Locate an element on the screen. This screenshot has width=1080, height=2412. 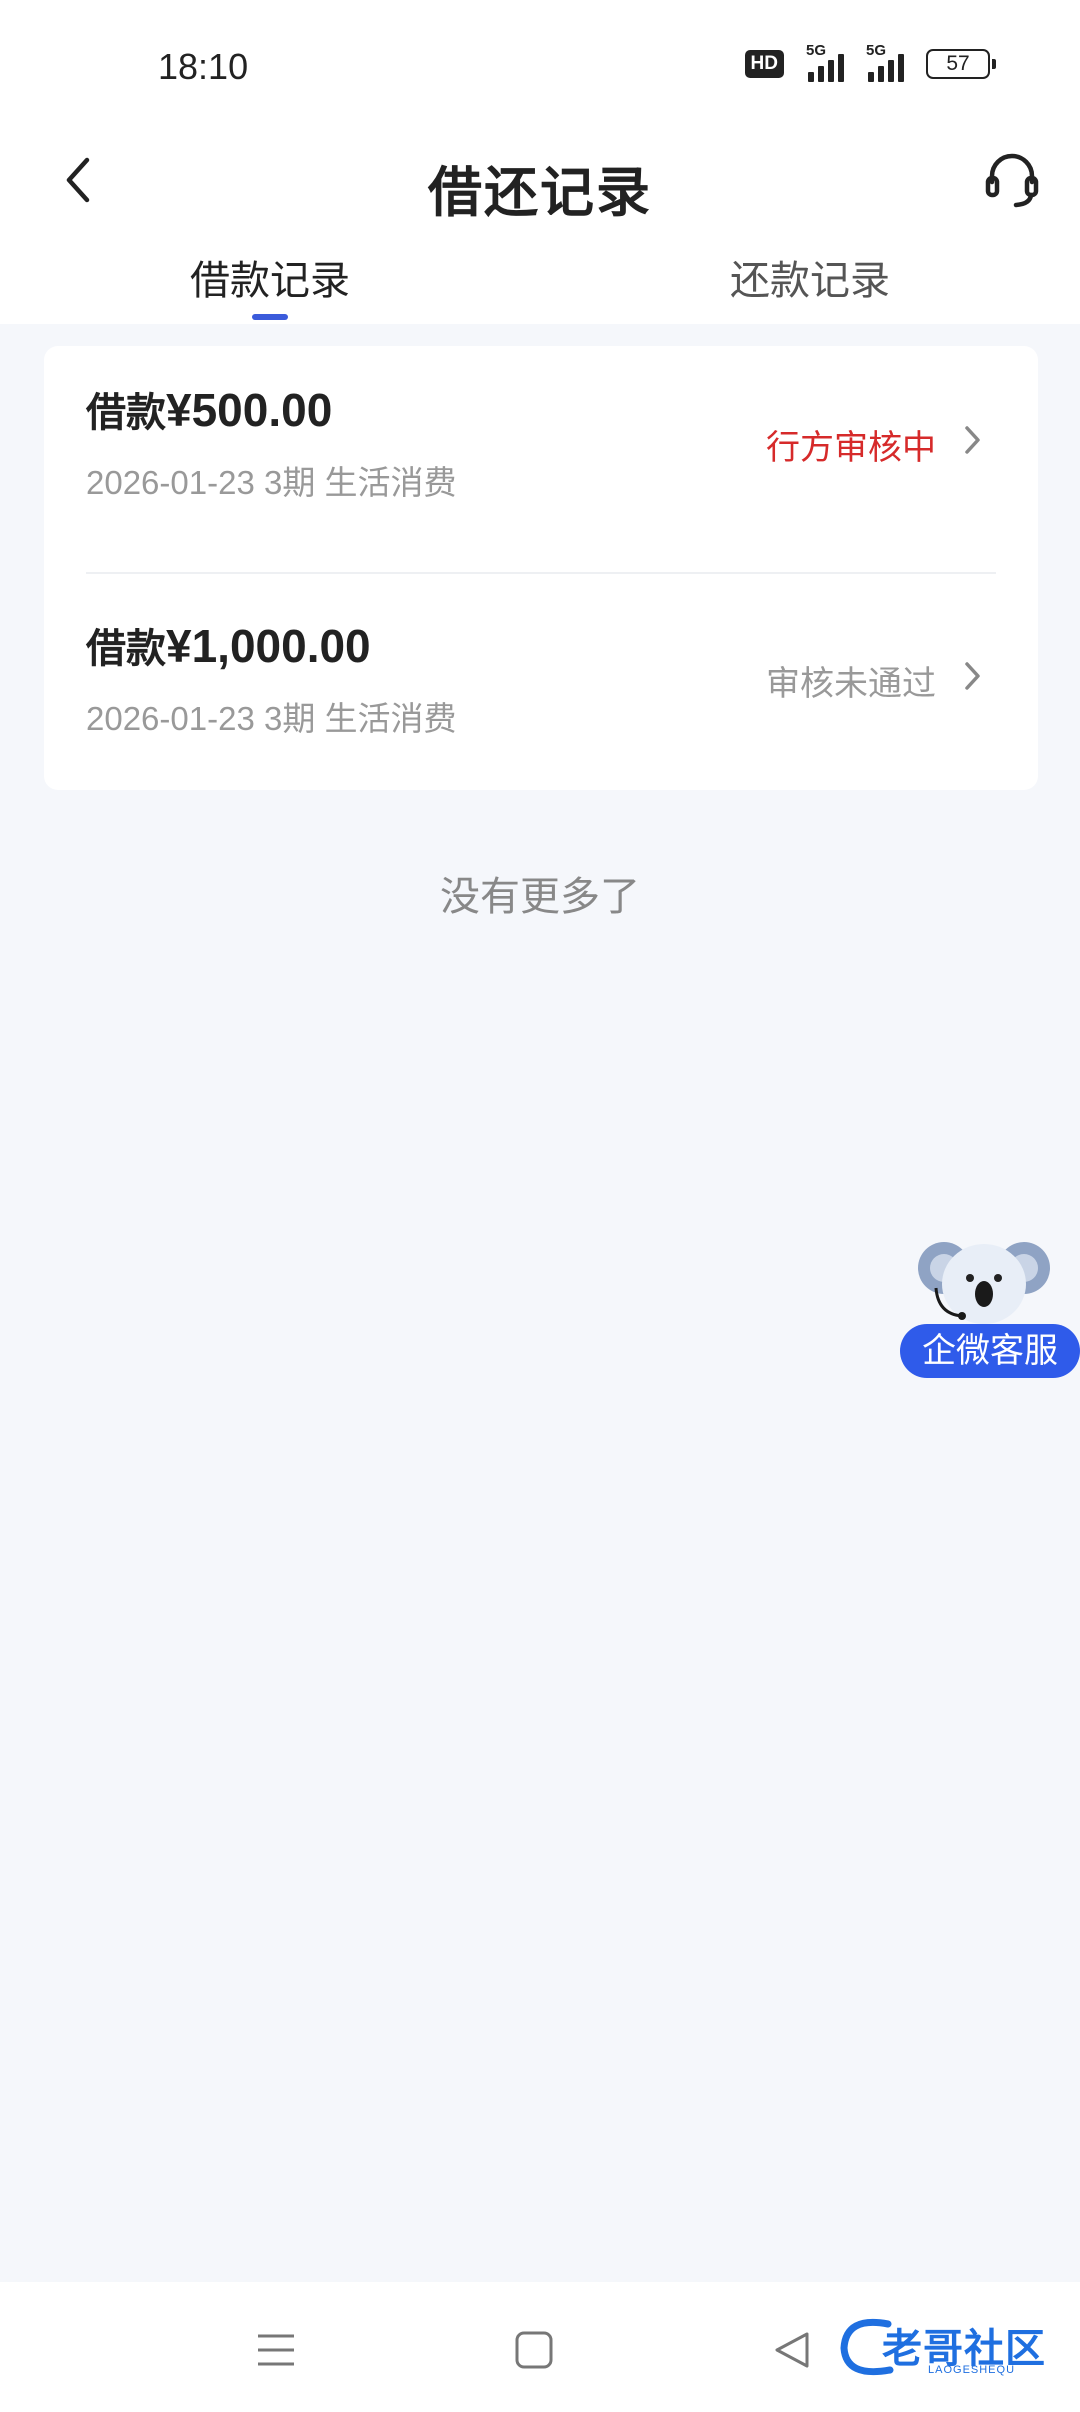
record-amount: ¥1,000.00 is located at coordinates (268, 646).